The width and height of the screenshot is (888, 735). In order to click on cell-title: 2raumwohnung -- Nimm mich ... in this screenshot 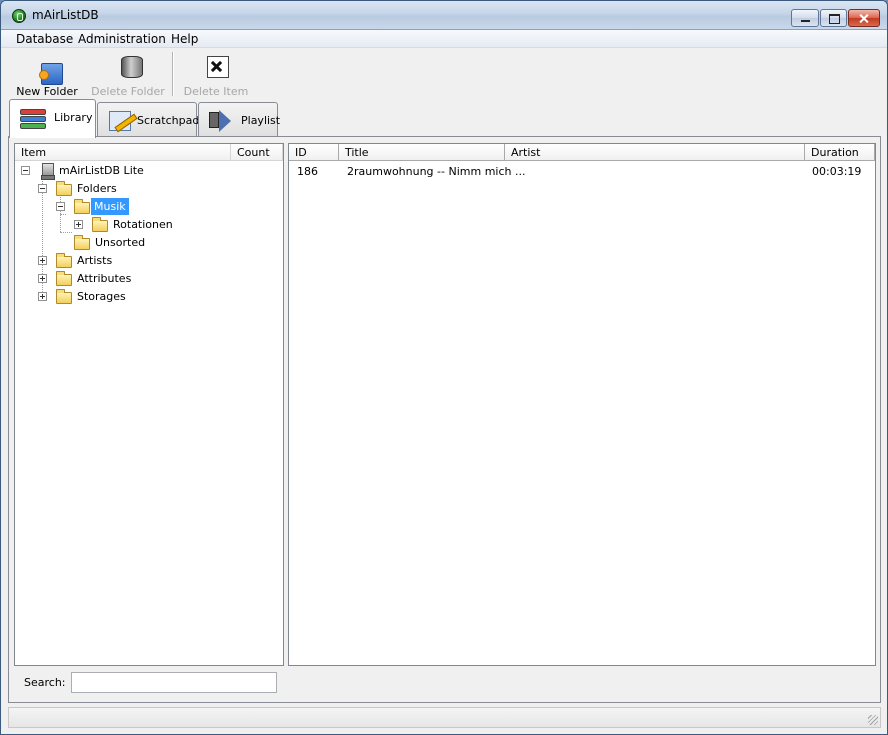, I will do `click(436, 171)`.